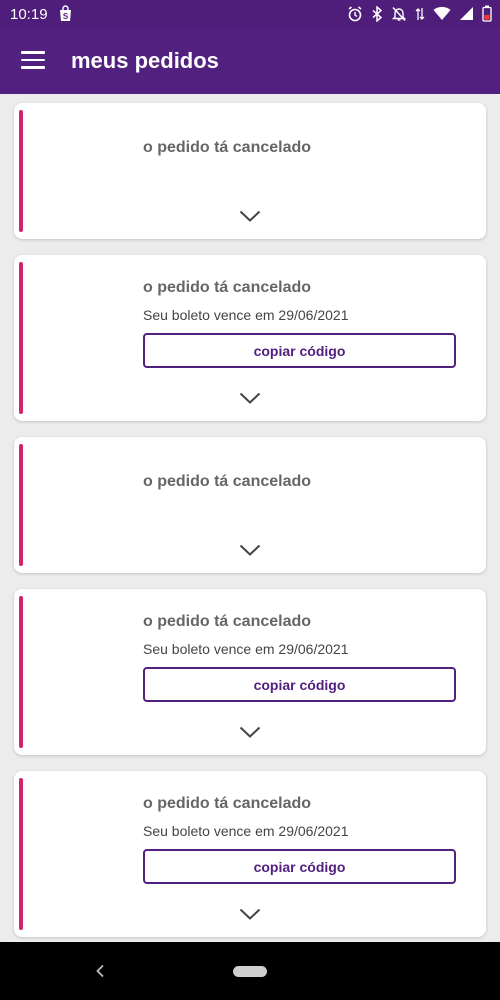 The image size is (500, 1000). What do you see at coordinates (29, 14) in the screenshot?
I see `status-time: 10:19` at bounding box center [29, 14].